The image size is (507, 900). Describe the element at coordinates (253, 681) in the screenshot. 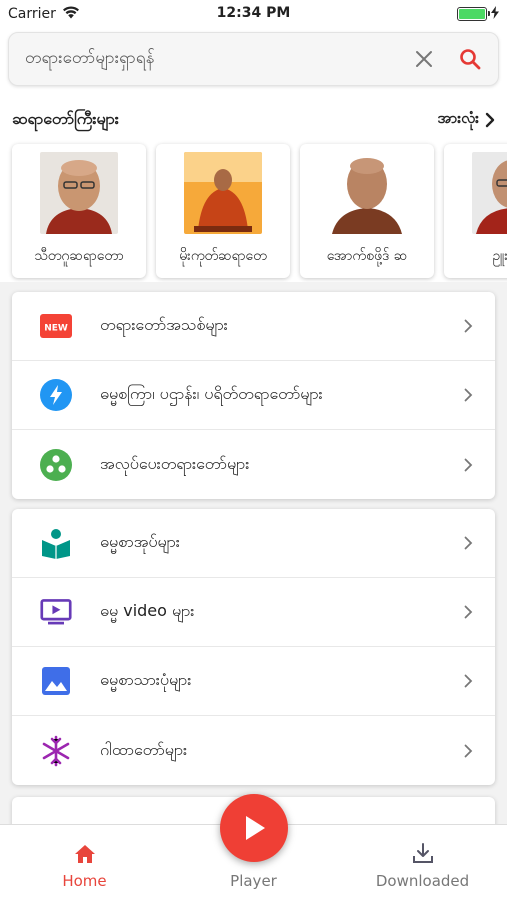

I see `list-item-images: ဓမ္မစာသားပုံများ` at that location.